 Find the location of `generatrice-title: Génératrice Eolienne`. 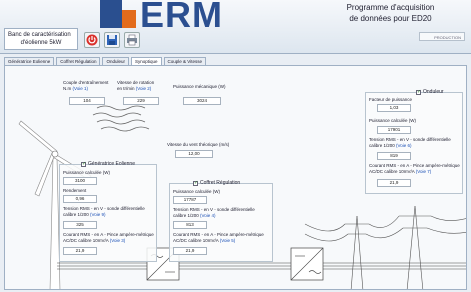

generatrice-title: Génératrice Eolienne is located at coordinates (108, 164).